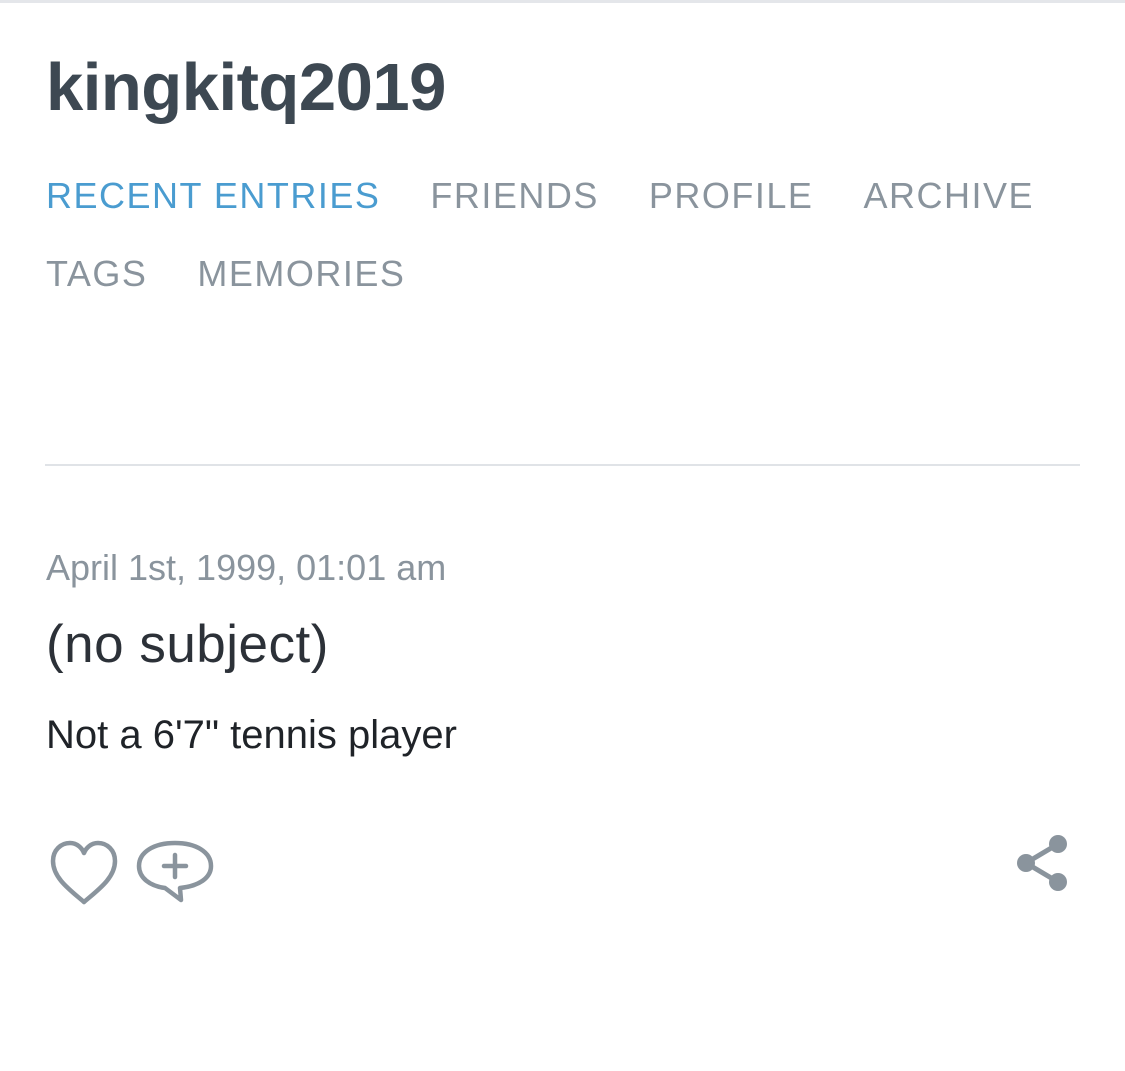  Describe the element at coordinates (96, 274) in the screenshot. I see `nav-tags: TAGS` at that location.